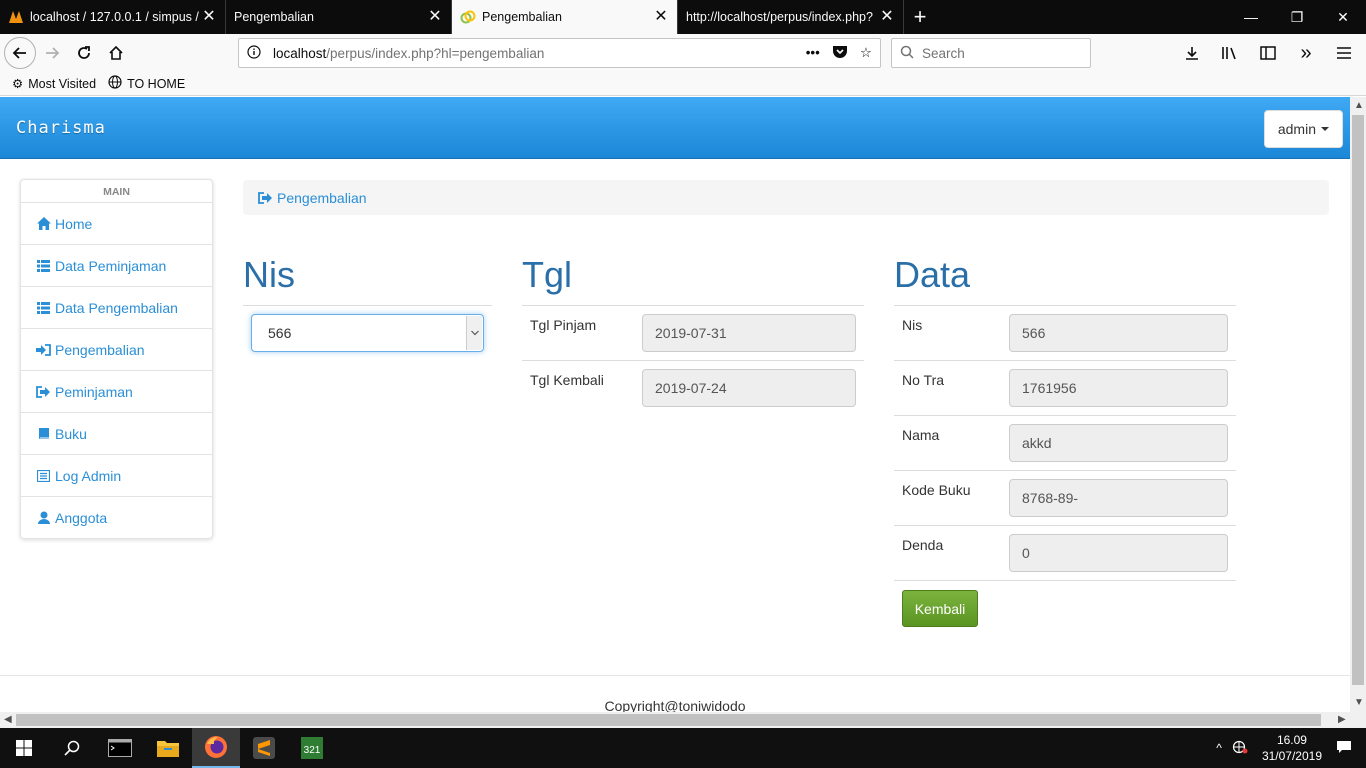 This screenshot has height=768, width=1366. I want to click on list-icon, so click(43, 265).